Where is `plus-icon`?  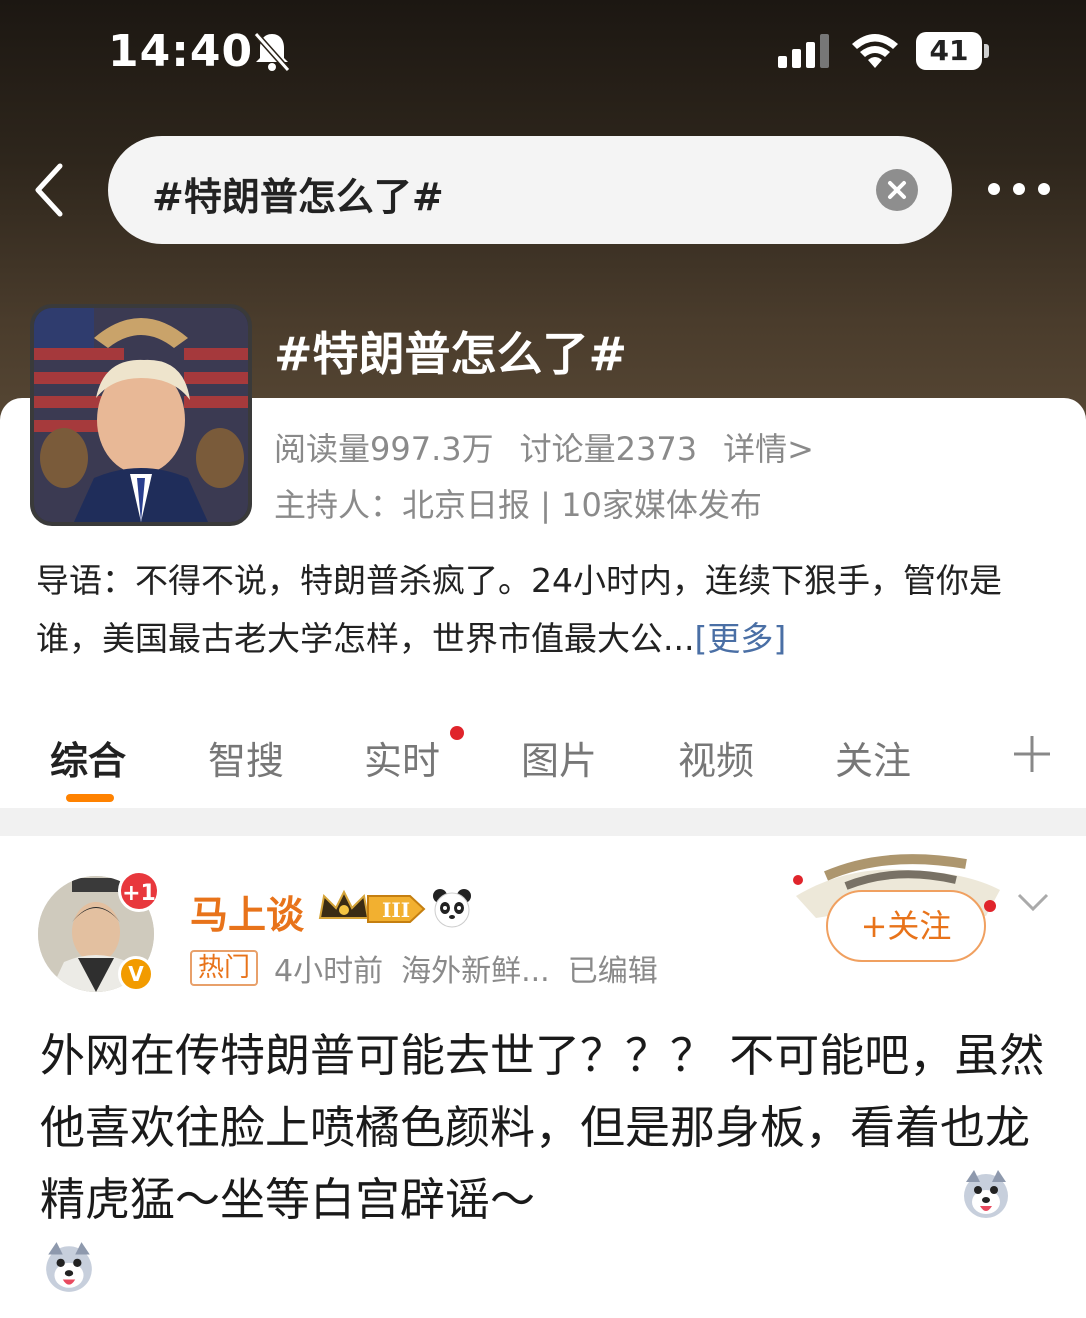 plus-icon is located at coordinates (1032, 754).